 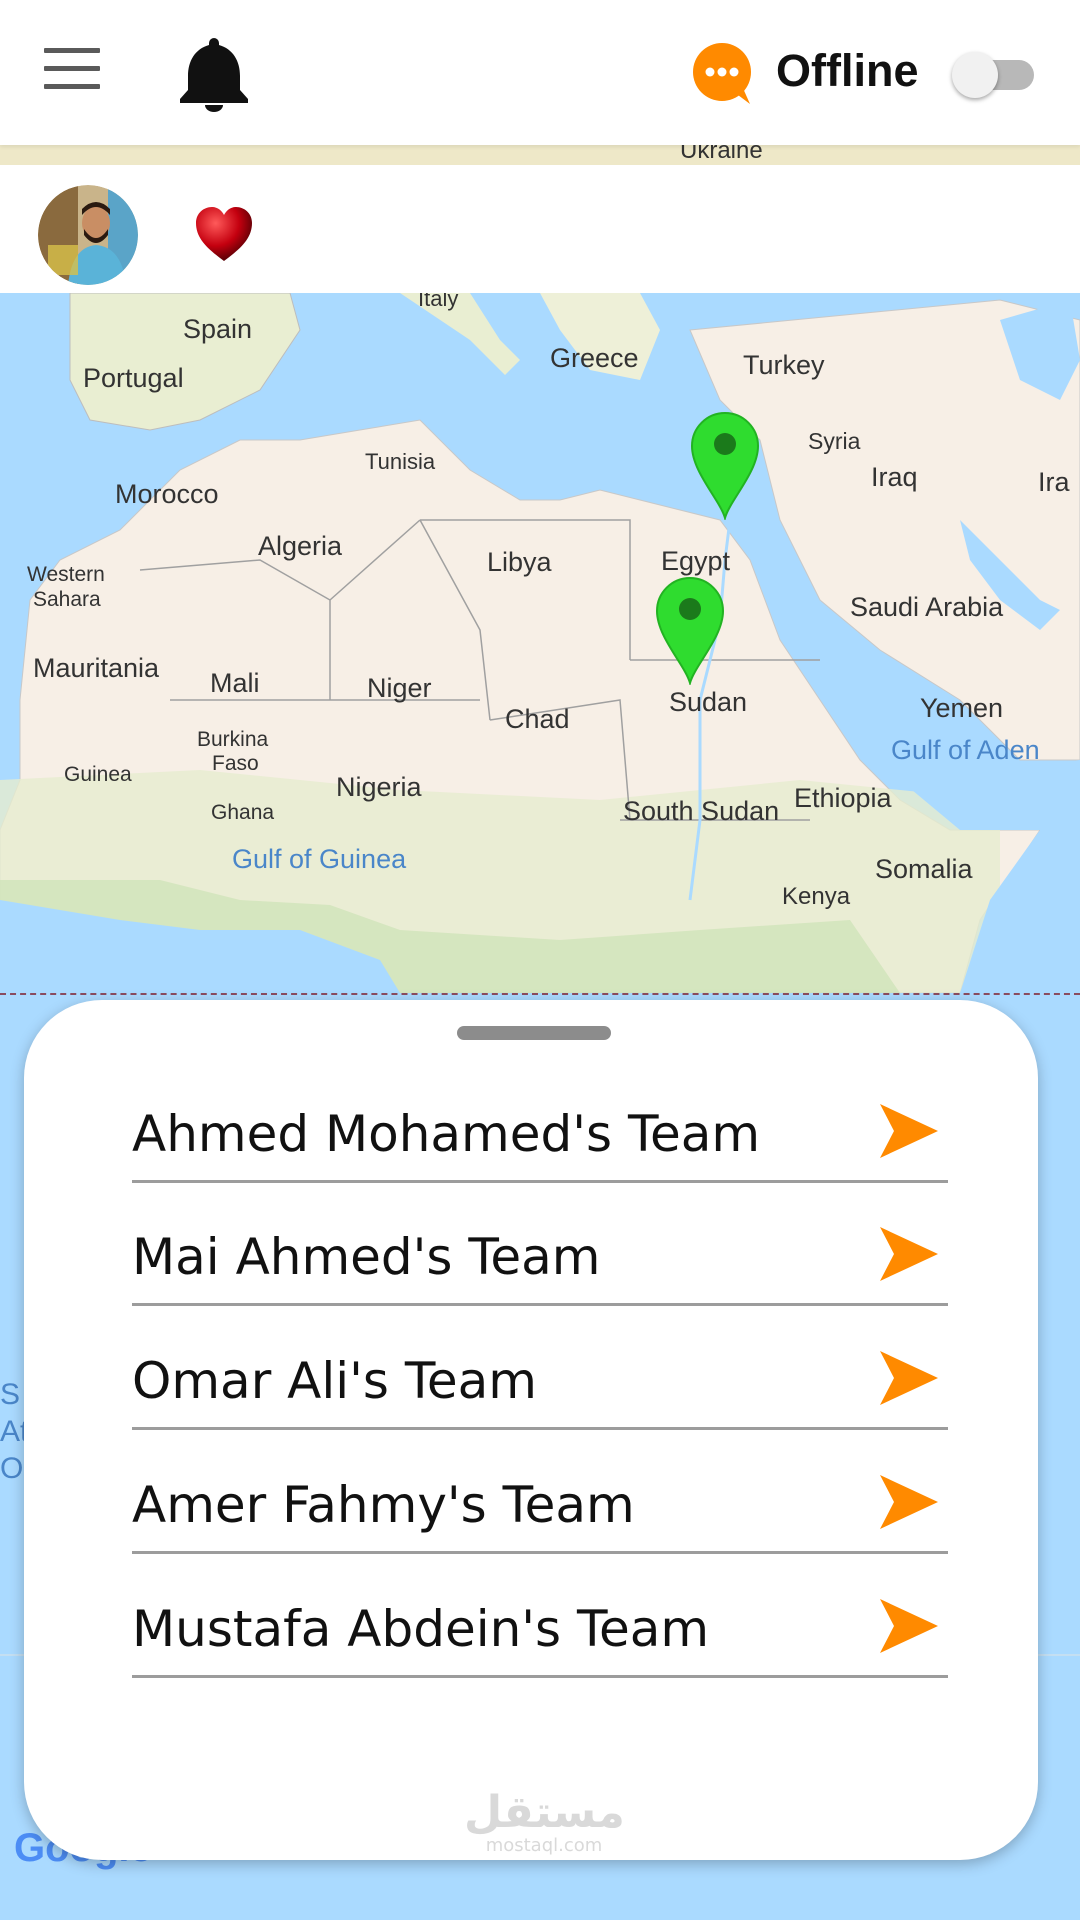 I want to click on map-label-tunisia: Tunisia, so click(x=400, y=461).